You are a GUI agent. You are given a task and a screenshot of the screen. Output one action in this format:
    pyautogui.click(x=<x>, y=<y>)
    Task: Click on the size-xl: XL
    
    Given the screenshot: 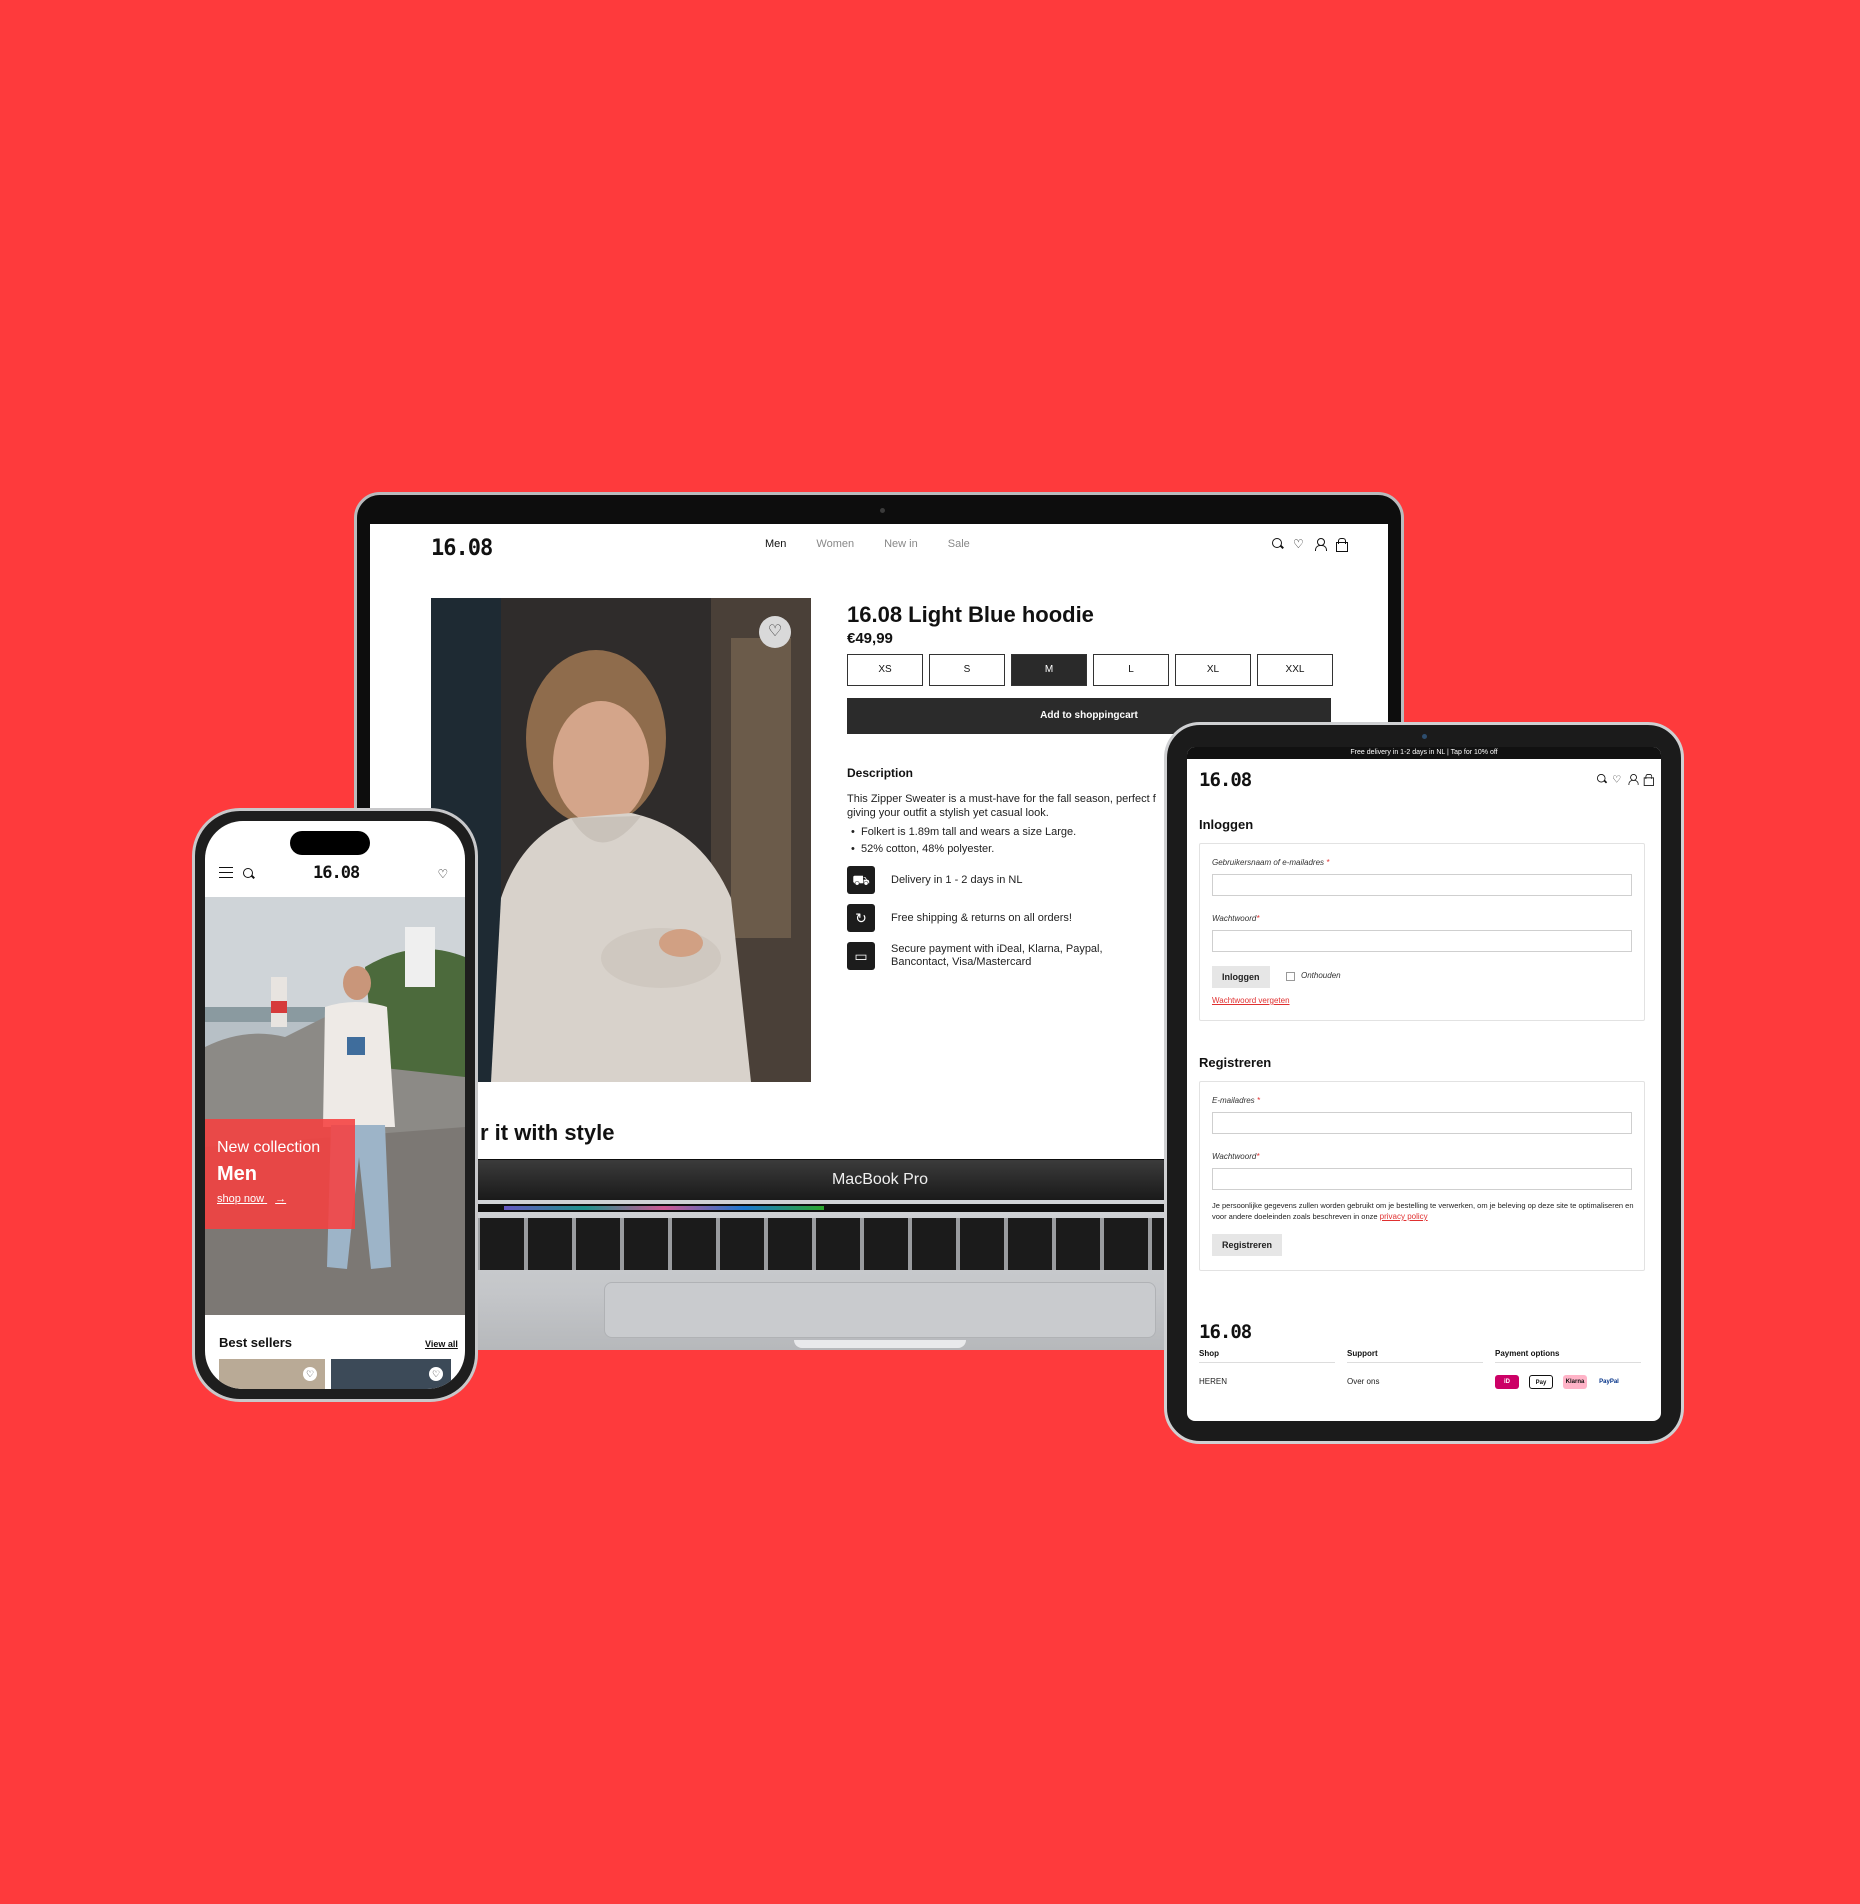 What is the action you would take?
    pyautogui.click(x=1213, y=670)
    